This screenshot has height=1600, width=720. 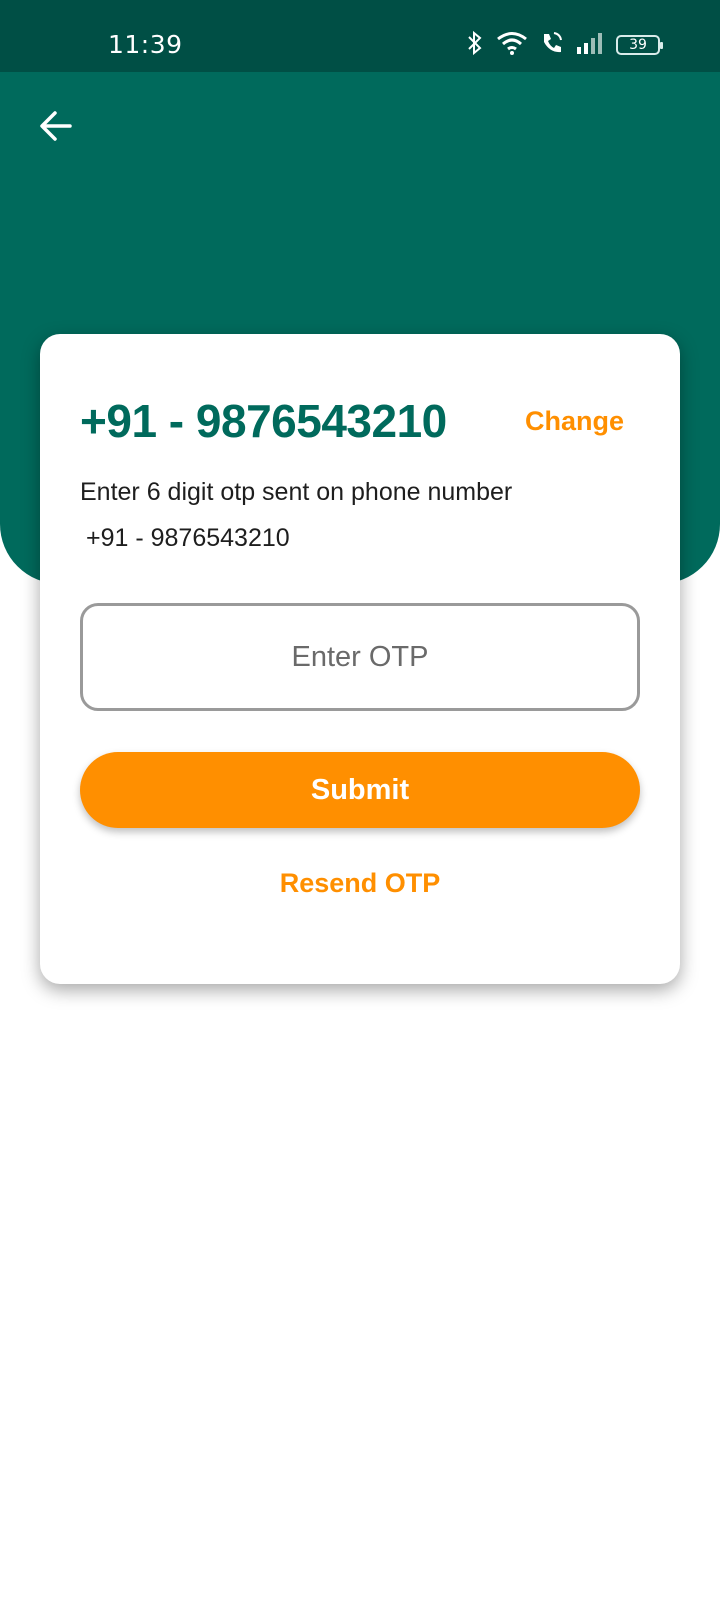 What do you see at coordinates (574, 421) in the screenshot?
I see `change-number-button: Change` at bounding box center [574, 421].